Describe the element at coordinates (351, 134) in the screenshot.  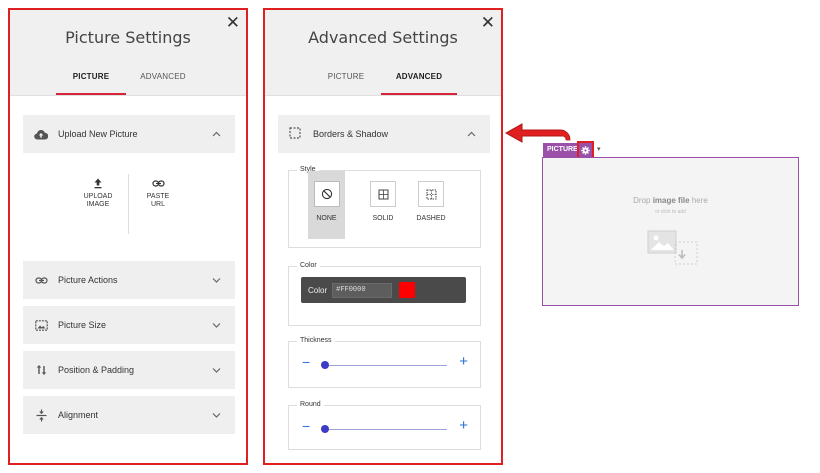
I see `section-label: Borders & Shadow` at that location.